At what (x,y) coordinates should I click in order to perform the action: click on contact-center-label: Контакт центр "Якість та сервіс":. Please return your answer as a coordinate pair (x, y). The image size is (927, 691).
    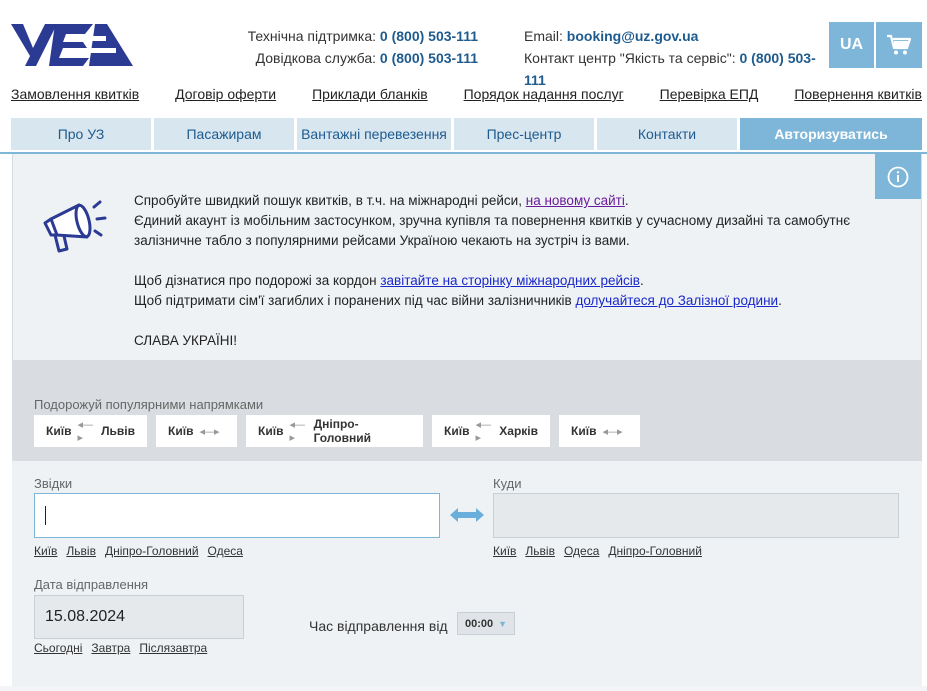
    Looking at the image, I should click on (630, 58).